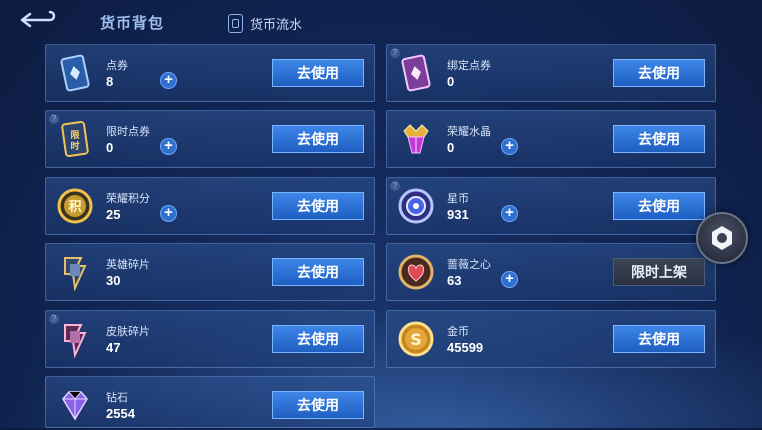 The height and width of the screenshot is (430, 762). I want to click on currency-card-rose-heart: 蔷薇之心 63 + 限时上架, so click(551, 272).